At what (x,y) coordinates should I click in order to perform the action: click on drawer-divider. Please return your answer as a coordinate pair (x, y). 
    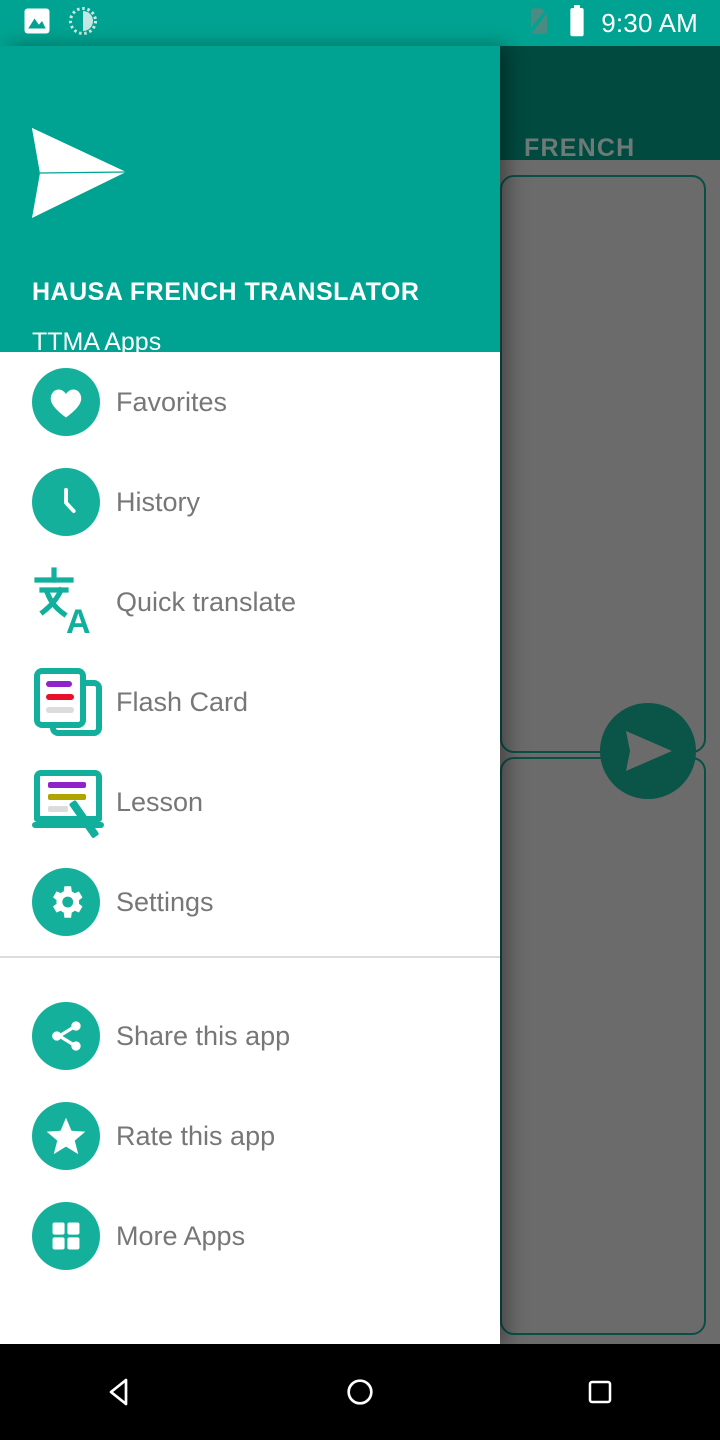
    Looking at the image, I should click on (250, 957).